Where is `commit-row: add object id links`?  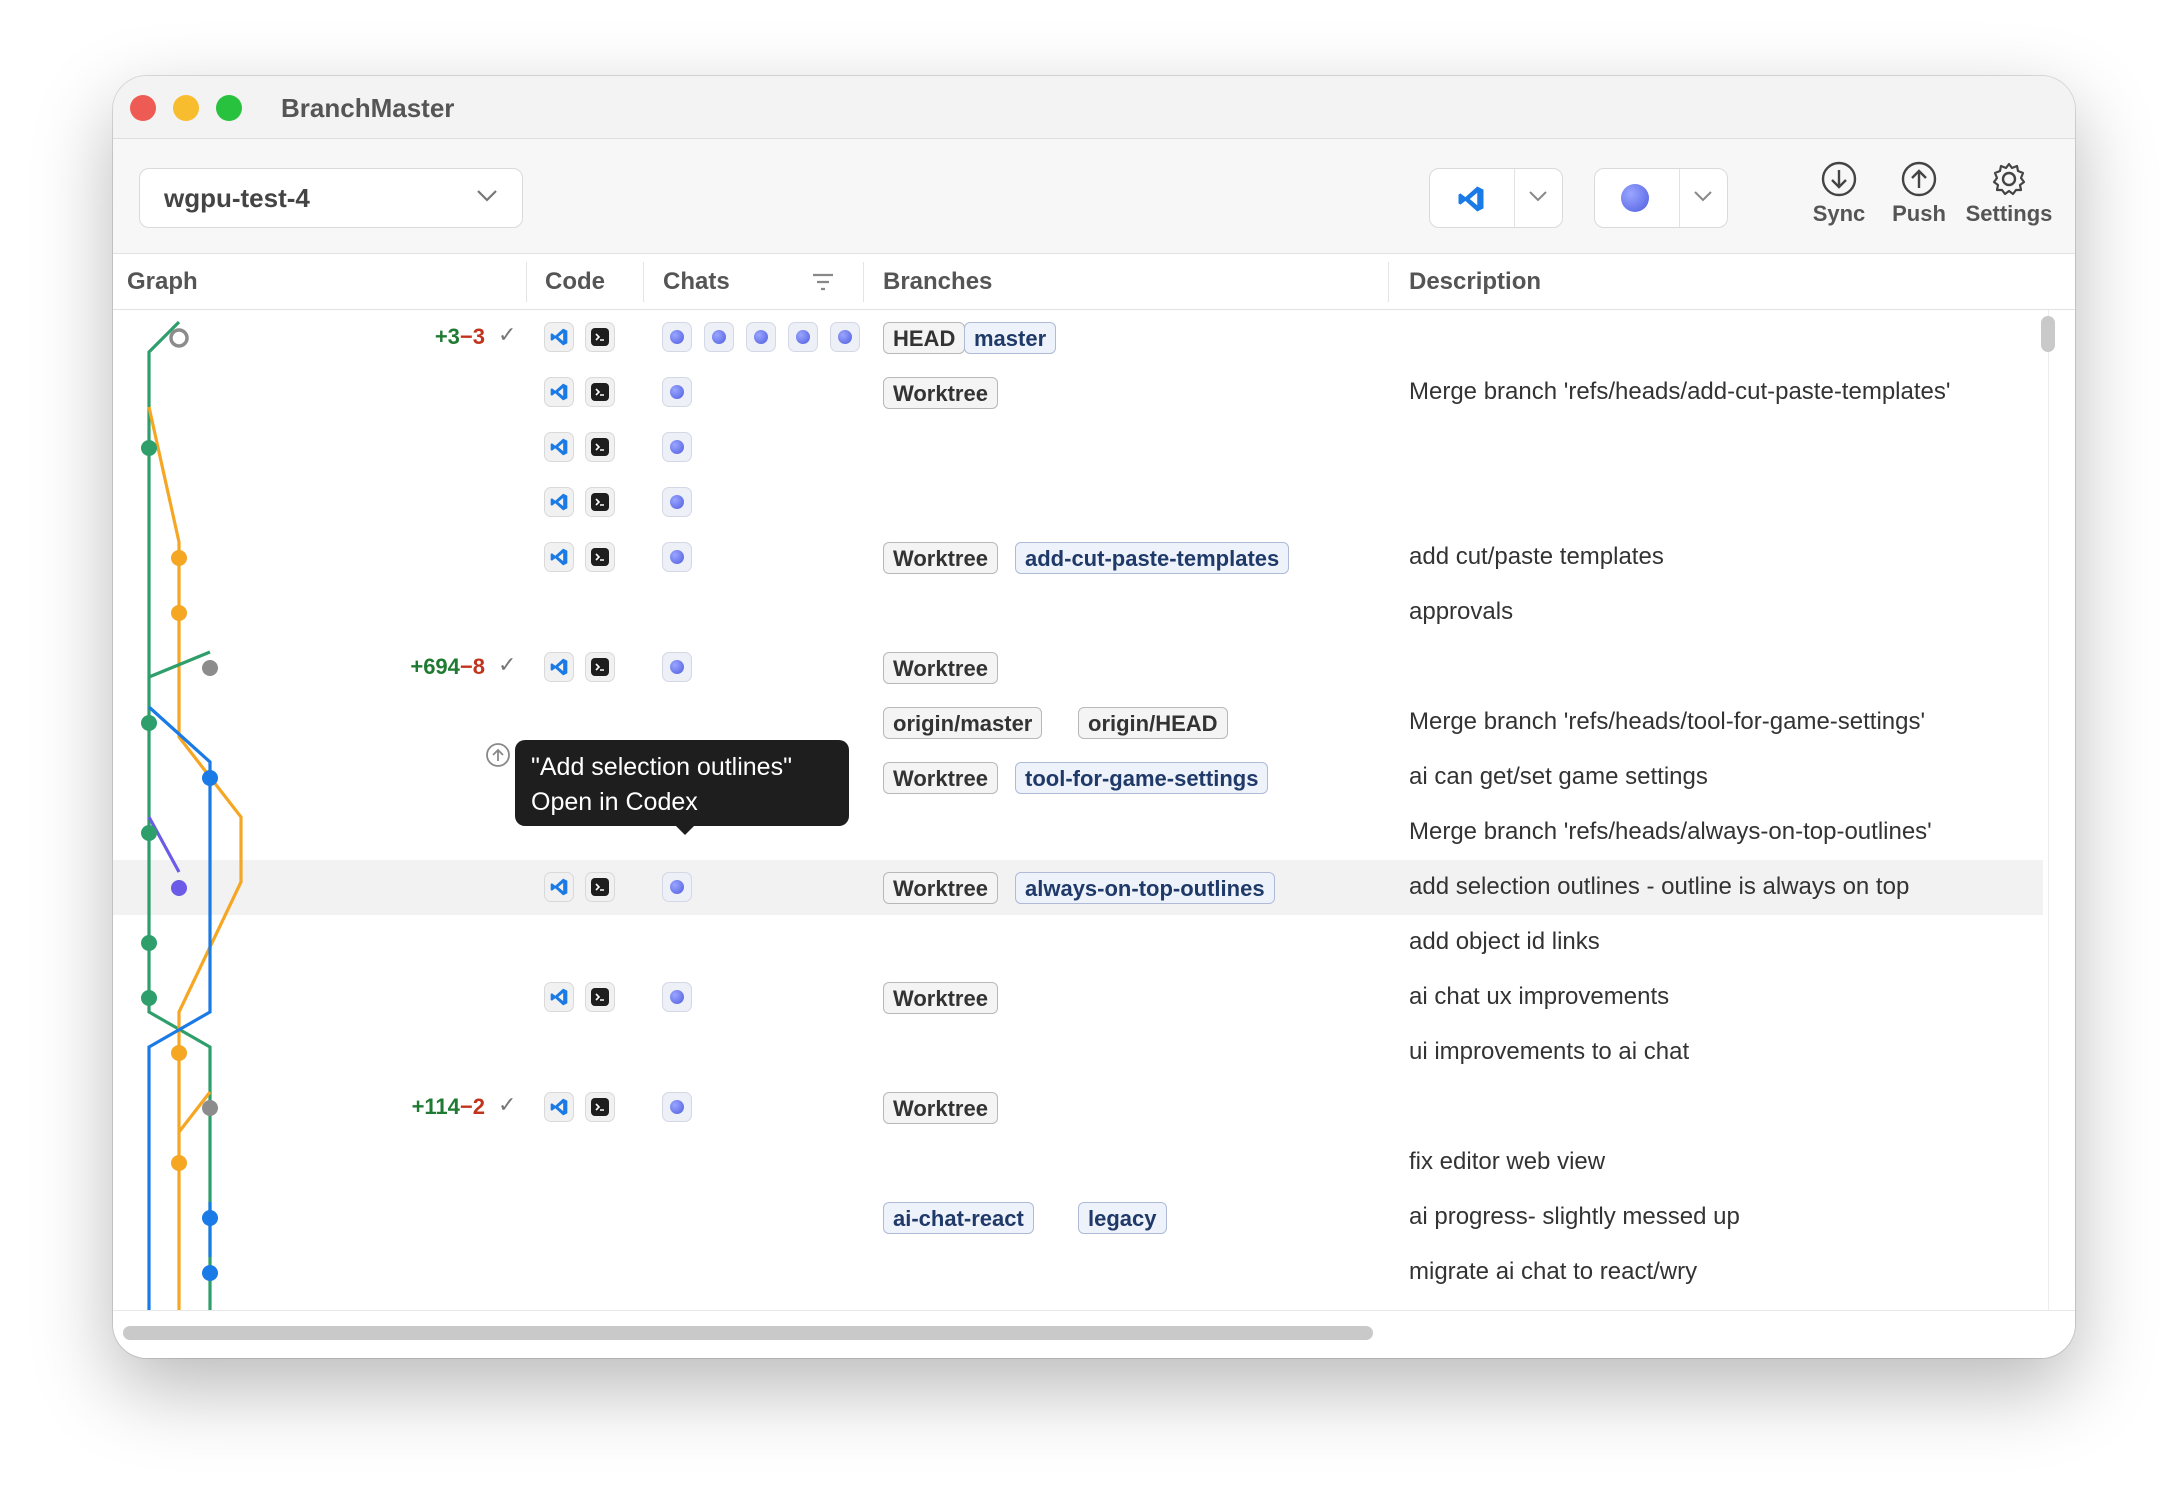 commit-row: add object id links is located at coordinates (1078, 942).